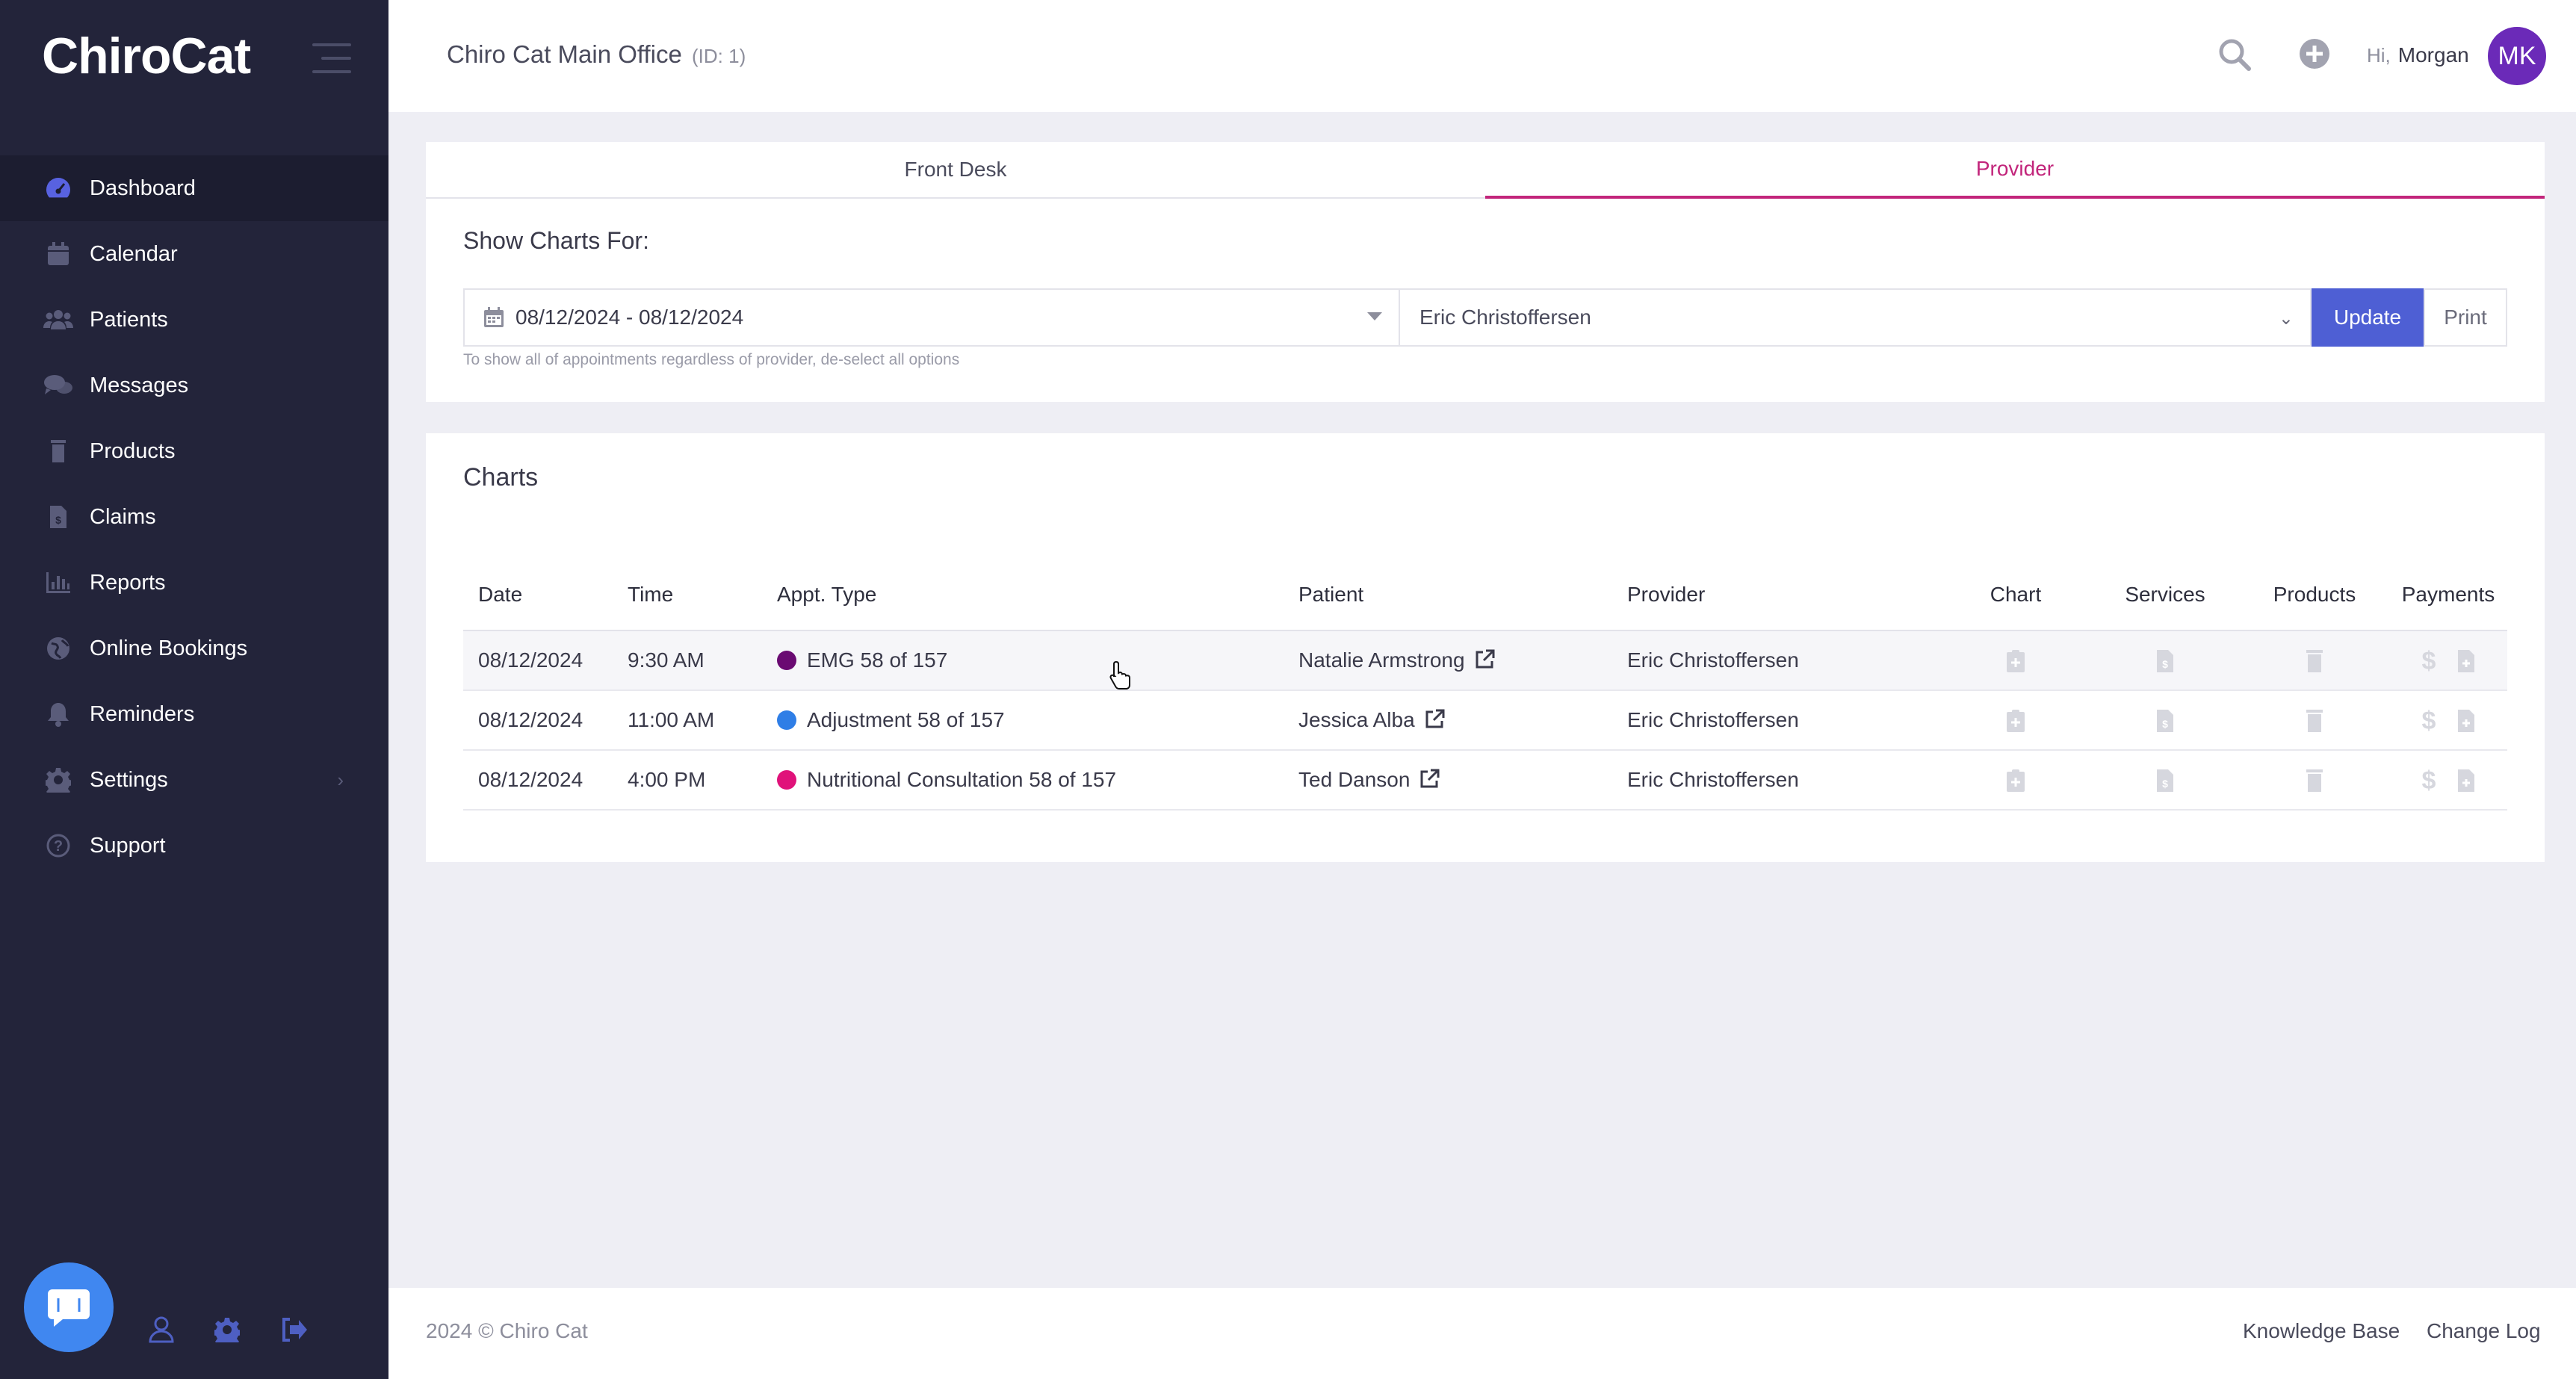 This screenshot has height=1379, width=2576. I want to click on caret-down-icon, so click(1374, 316).